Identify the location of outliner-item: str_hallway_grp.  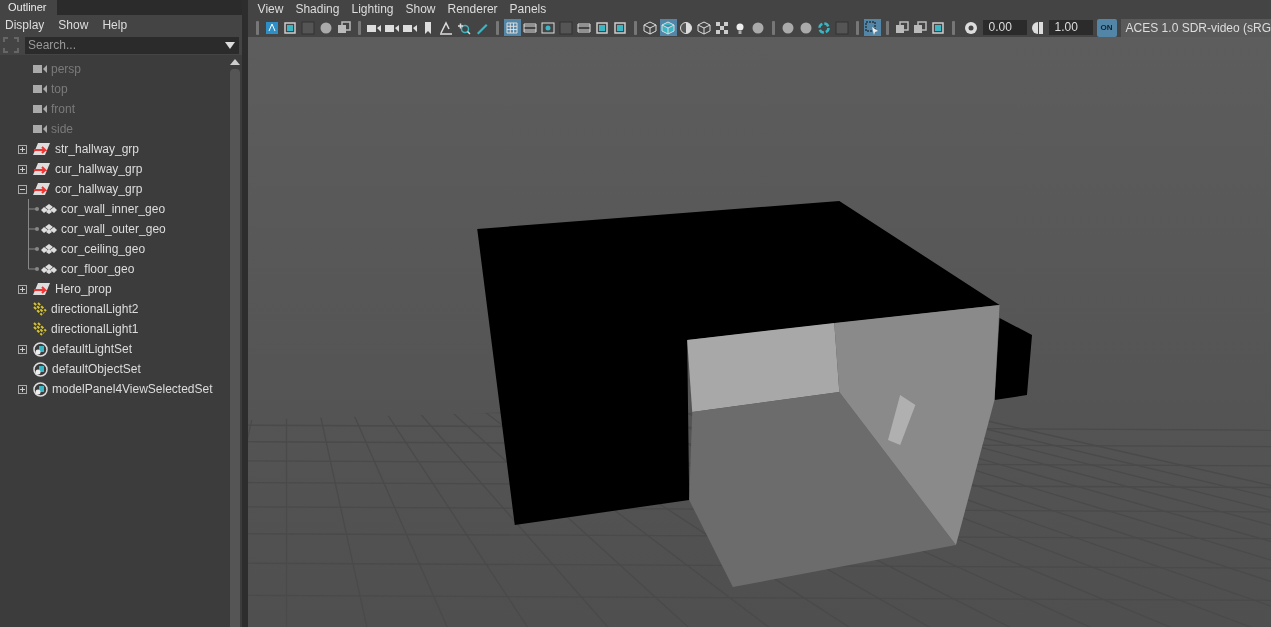
(97, 149).